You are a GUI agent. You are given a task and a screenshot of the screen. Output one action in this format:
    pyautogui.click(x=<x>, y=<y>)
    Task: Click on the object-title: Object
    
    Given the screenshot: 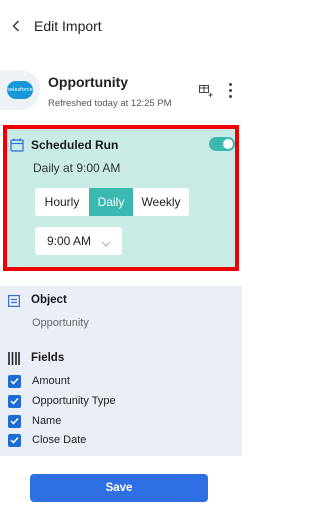 What is the action you would take?
    pyautogui.click(x=49, y=300)
    